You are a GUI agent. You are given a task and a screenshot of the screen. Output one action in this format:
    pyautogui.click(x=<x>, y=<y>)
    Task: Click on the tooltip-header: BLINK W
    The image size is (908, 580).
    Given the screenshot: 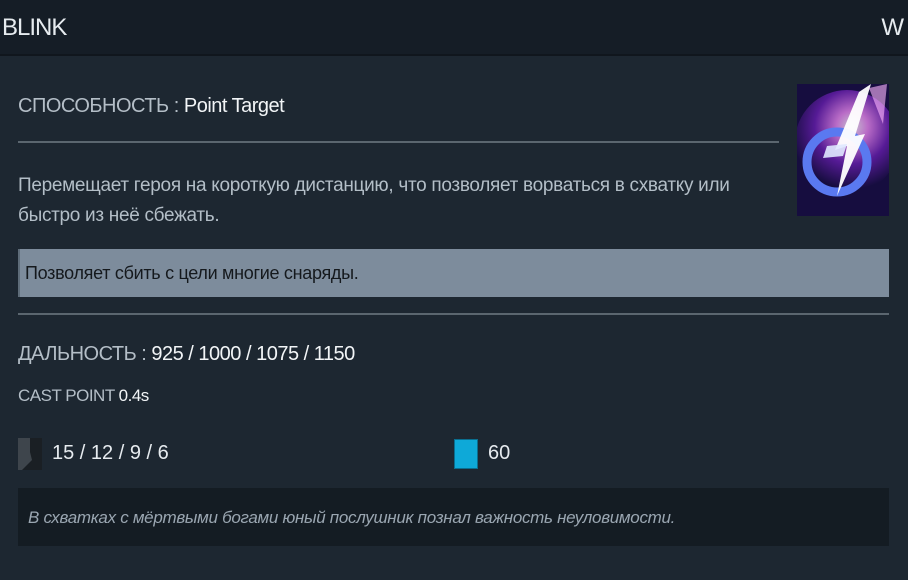 What is the action you would take?
    pyautogui.click(x=454, y=28)
    